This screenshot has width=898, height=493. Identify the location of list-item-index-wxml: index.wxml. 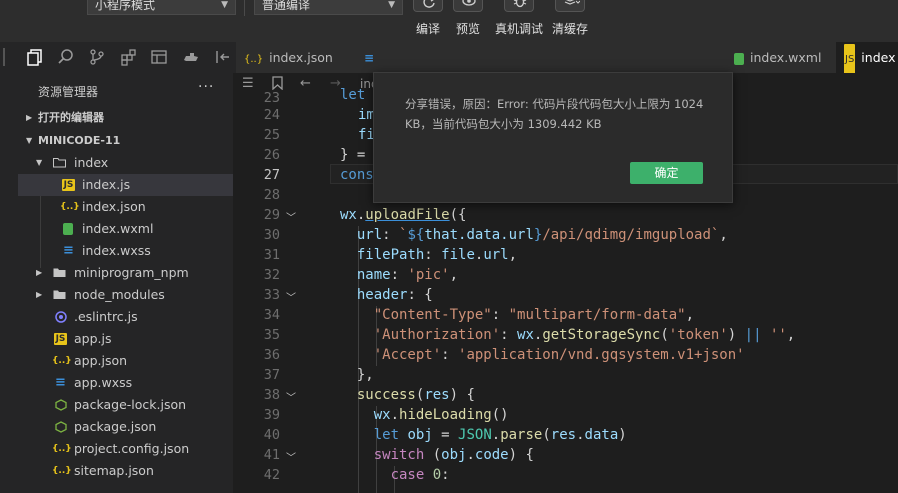
(125, 229).